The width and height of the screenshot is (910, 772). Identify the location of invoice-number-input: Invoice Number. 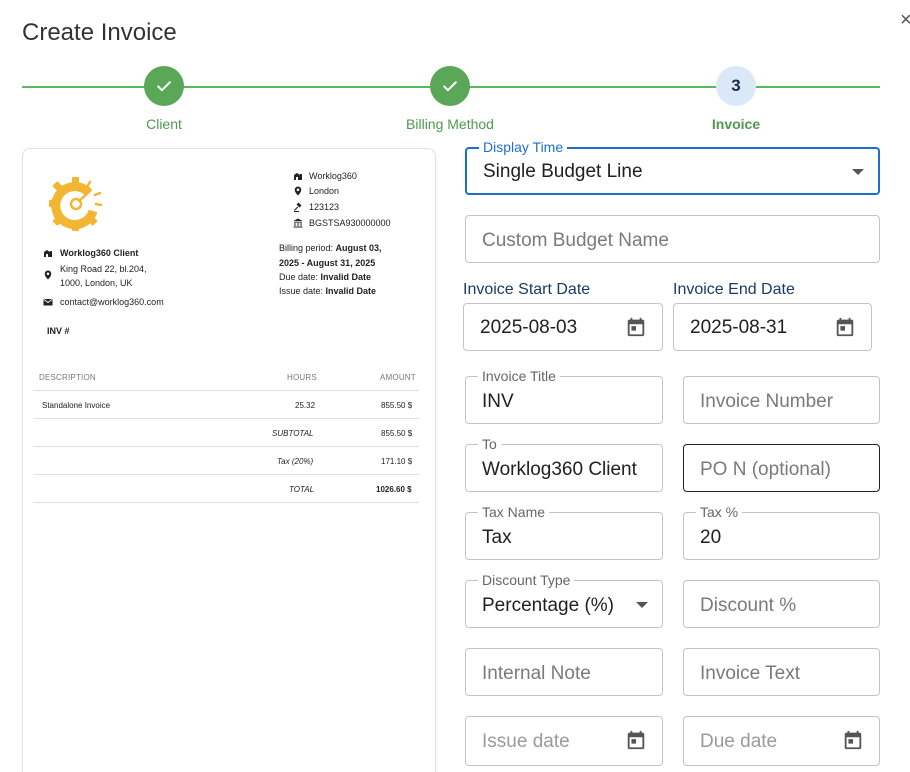
(781, 400).